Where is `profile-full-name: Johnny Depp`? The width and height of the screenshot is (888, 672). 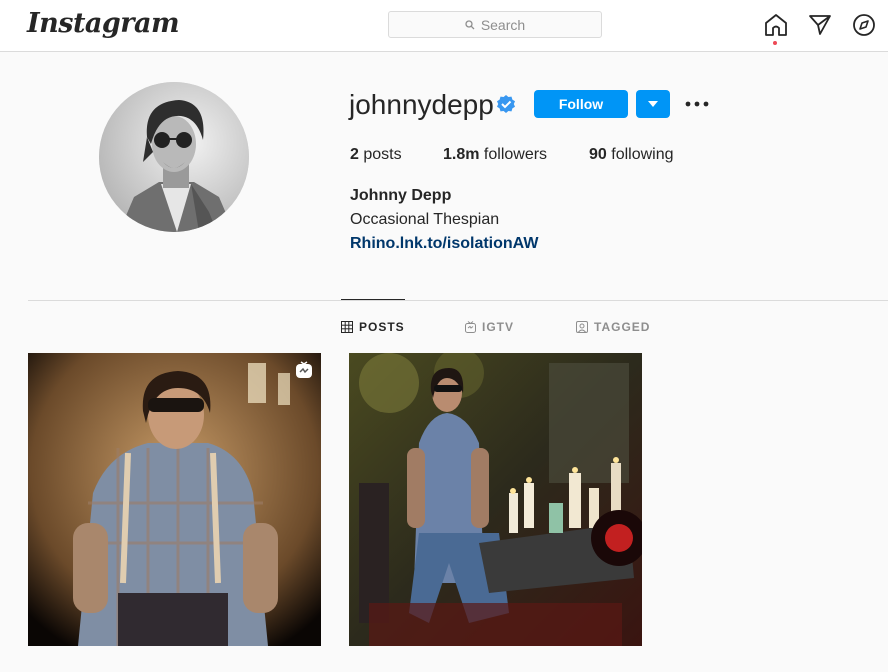
profile-full-name: Johnny Depp is located at coordinates (401, 195).